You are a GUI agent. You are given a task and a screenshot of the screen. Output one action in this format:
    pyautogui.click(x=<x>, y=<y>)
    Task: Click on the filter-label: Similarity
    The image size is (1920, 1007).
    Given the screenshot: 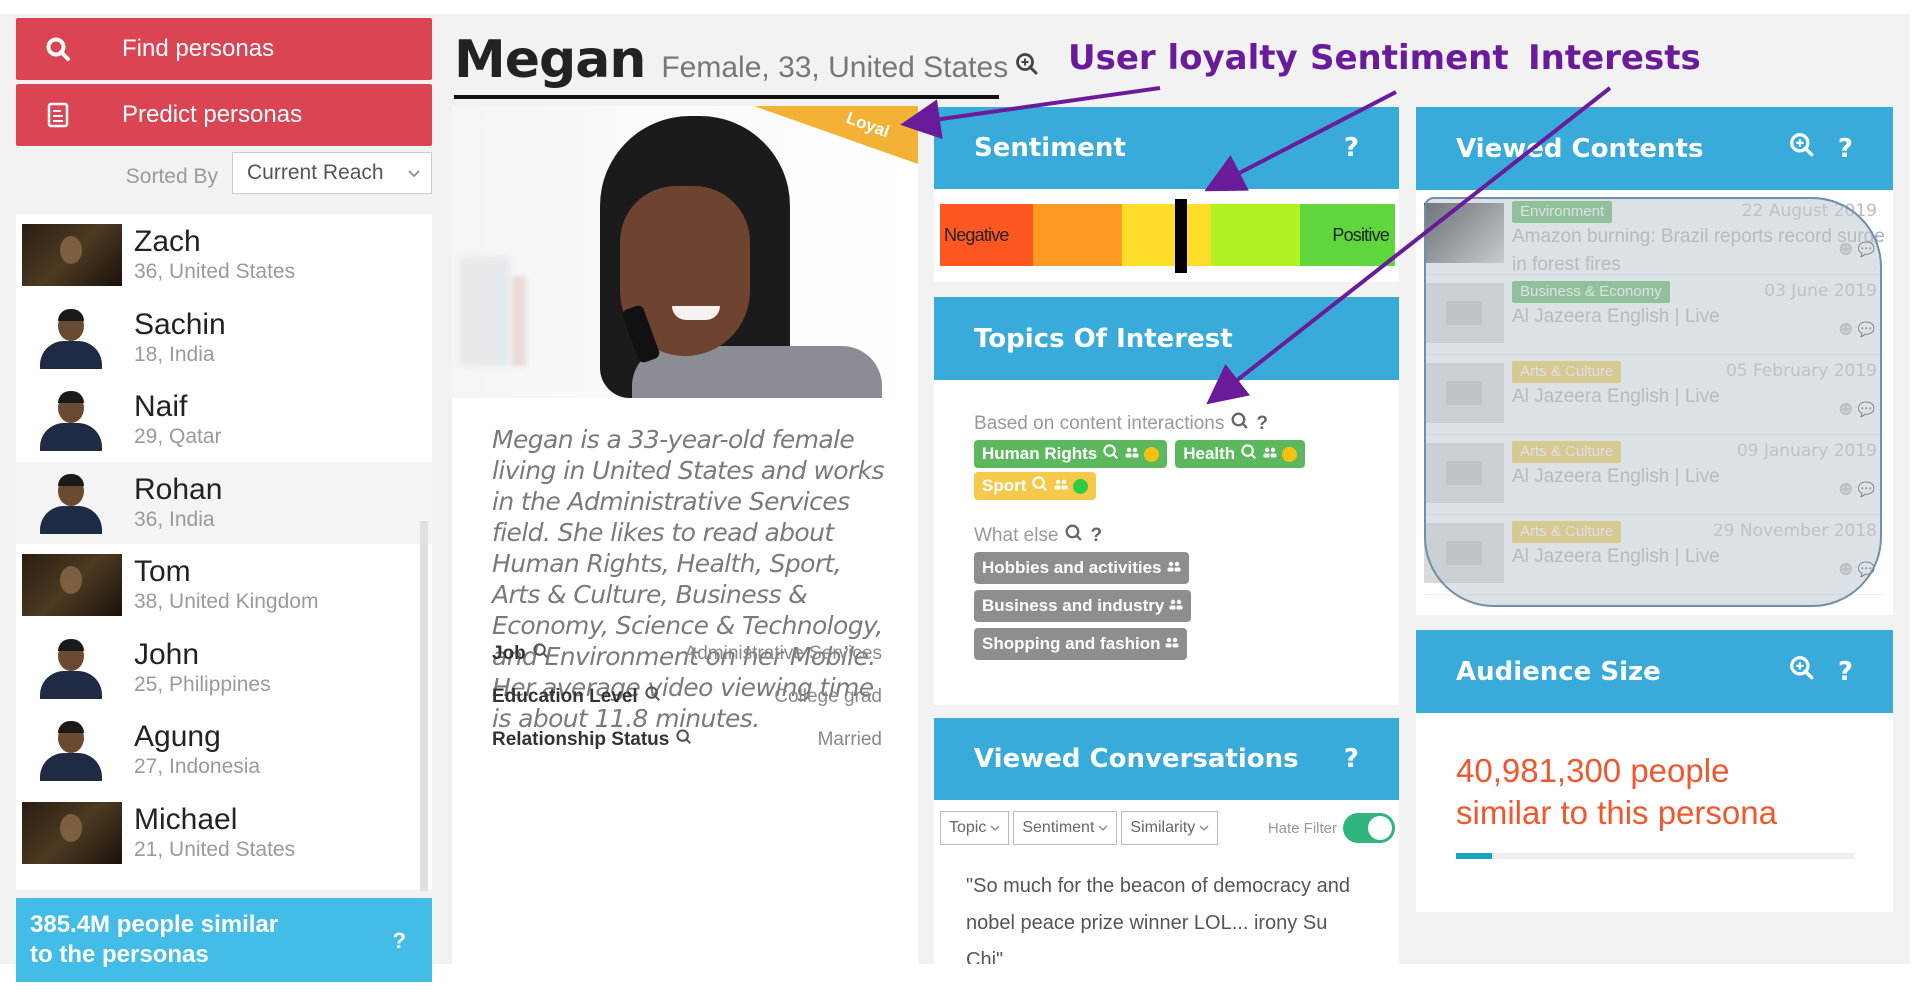 What is the action you would take?
    pyautogui.click(x=1163, y=827)
    